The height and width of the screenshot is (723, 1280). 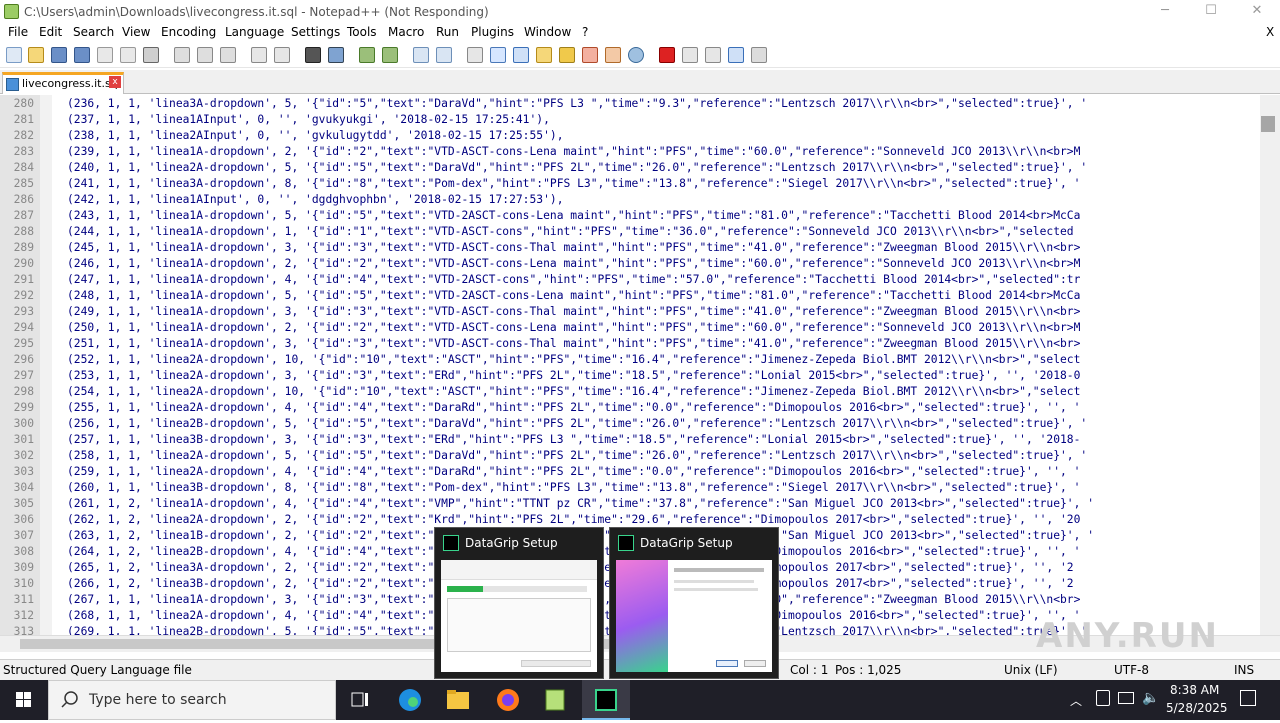 I want to click on taskbar-search: Type here to search, so click(x=192, y=700).